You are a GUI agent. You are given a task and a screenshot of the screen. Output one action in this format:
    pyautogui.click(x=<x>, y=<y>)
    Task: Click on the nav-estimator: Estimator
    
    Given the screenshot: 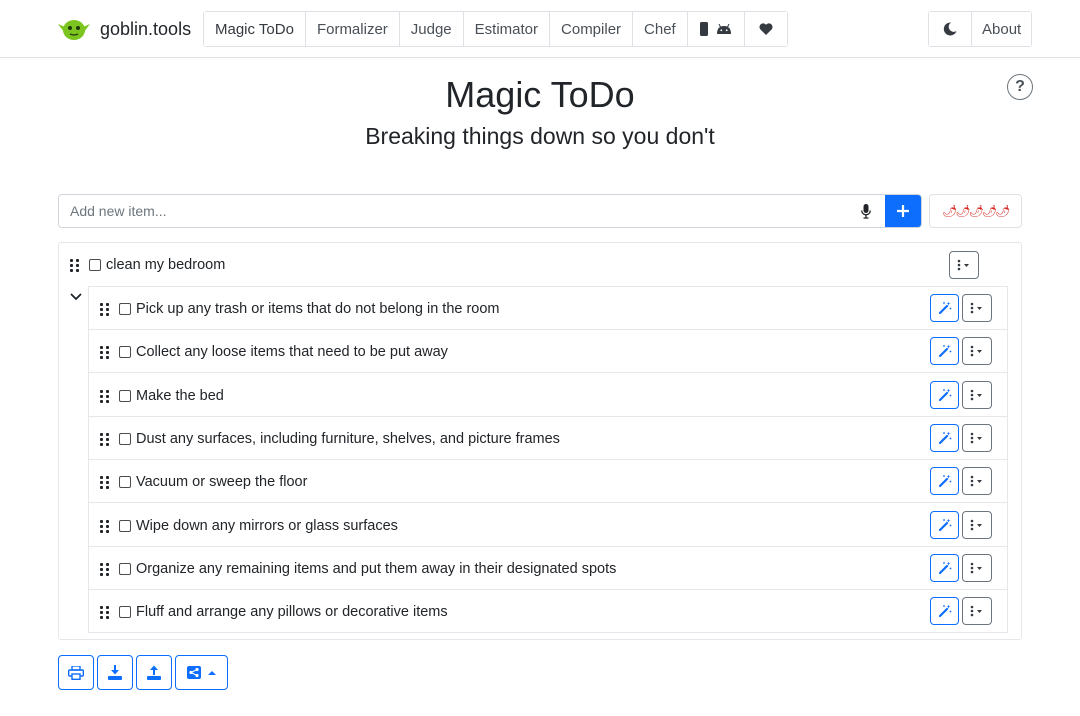 What is the action you would take?
    pyautogui.click(x=507, y=29)
    